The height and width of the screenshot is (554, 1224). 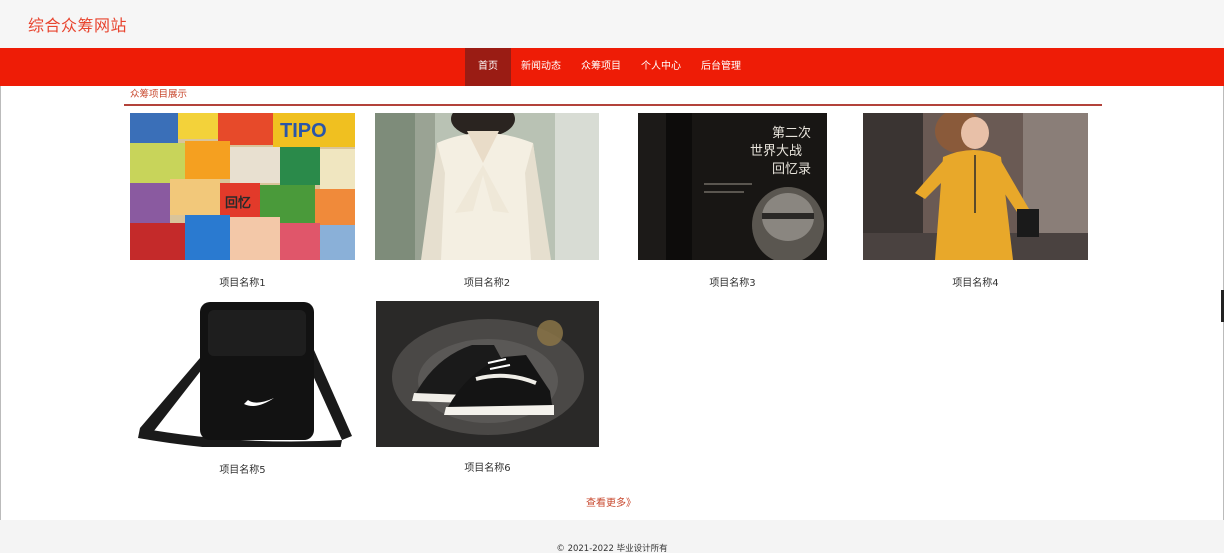 What do you see at coordinates (242, 186) in the screenshot?
I see `snacks-photo: TIPO 回忆` at bounding box center [242, 186].